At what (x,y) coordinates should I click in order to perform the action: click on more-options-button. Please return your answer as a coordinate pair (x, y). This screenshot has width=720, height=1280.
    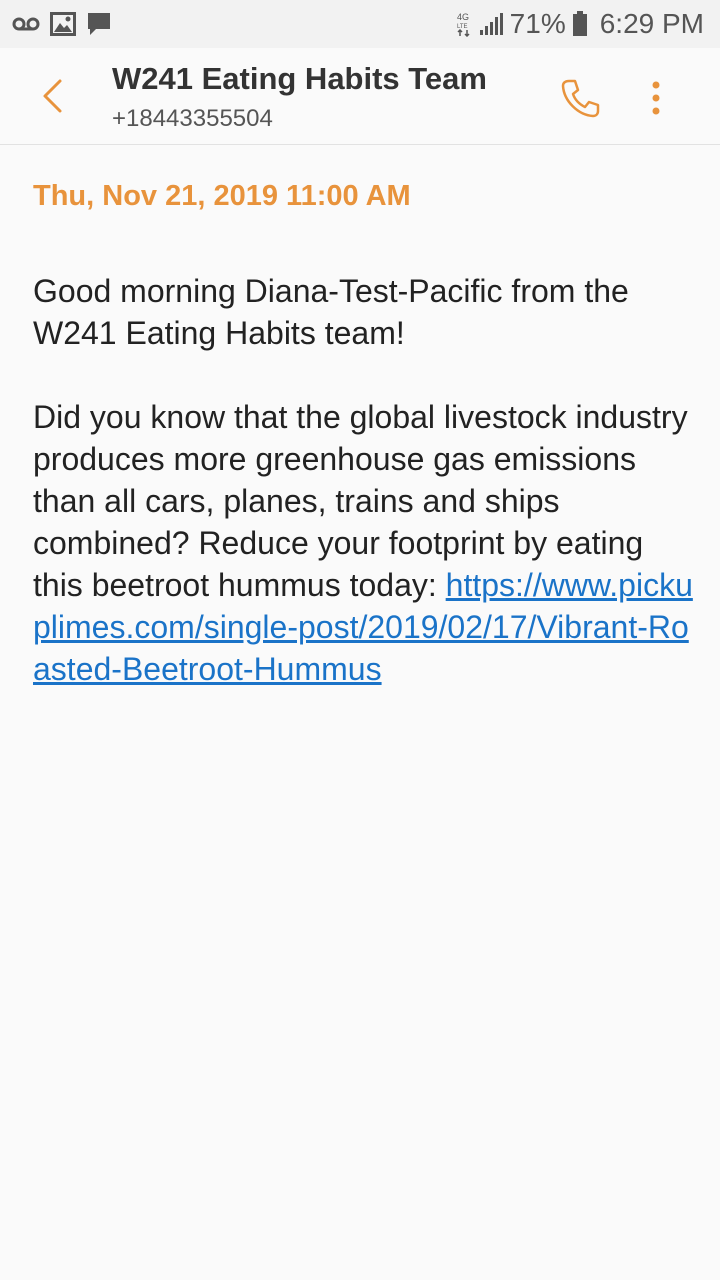
    Looking at the image, I should click on (656, 98).